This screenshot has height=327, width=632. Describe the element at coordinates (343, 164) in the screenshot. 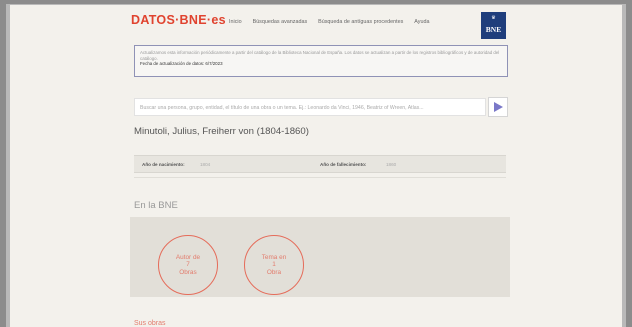

I see `death-label: Año de fallecimiento:` at that location.